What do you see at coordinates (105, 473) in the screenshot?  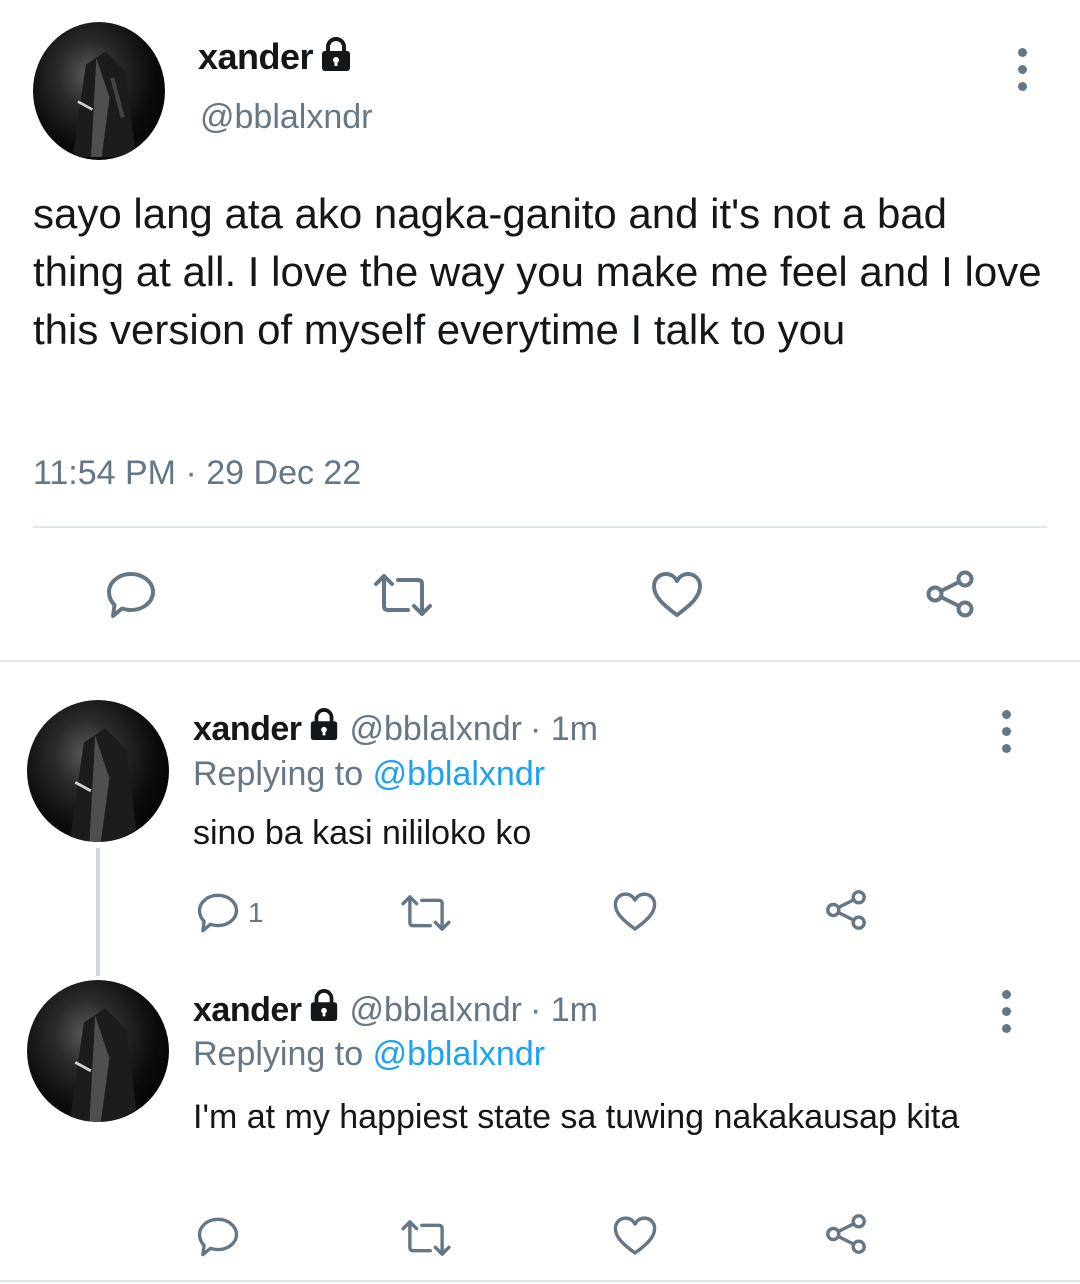 I see `tweet-time: 11:54 PM` at bounding box center [105, 473].